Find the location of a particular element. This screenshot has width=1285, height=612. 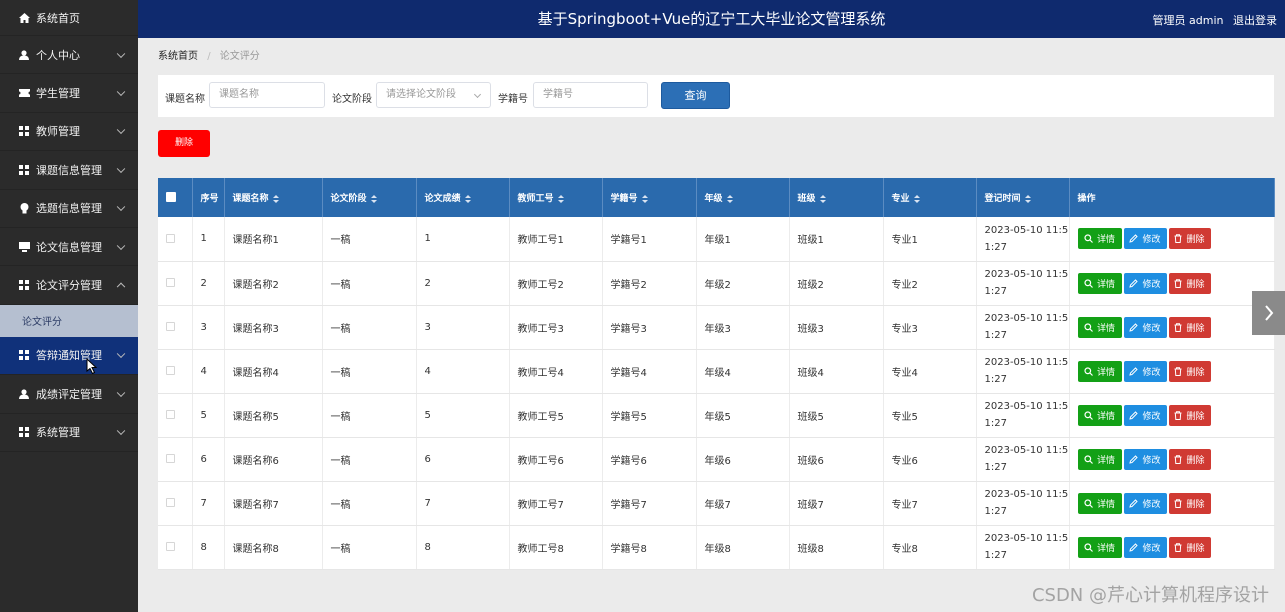

batch-delete-button: 删除 is located at coordinates (184, 143).